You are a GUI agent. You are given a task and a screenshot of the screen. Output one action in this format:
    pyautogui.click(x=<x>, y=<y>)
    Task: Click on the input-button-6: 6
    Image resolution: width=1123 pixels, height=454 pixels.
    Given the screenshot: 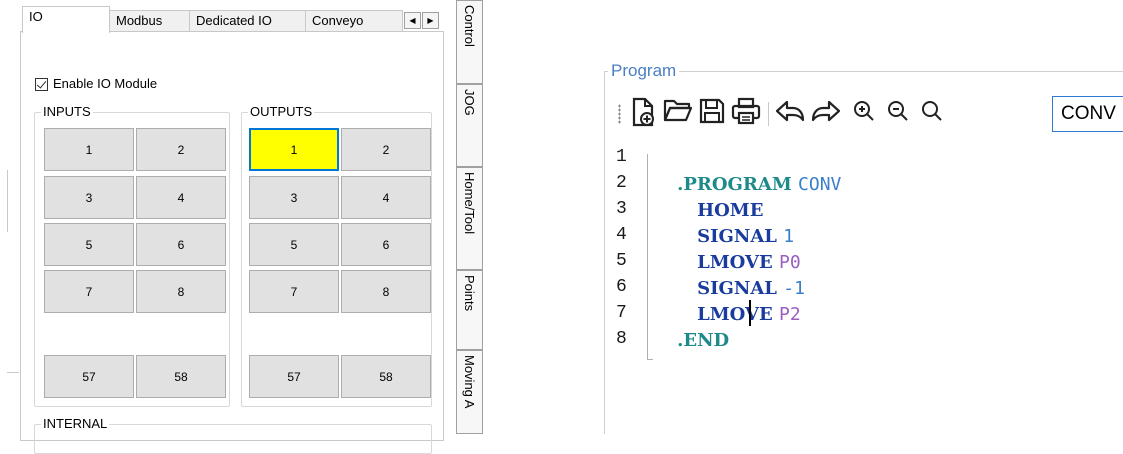 What is the action you would take?
    pyautogui.click(x=181, y=244)
    